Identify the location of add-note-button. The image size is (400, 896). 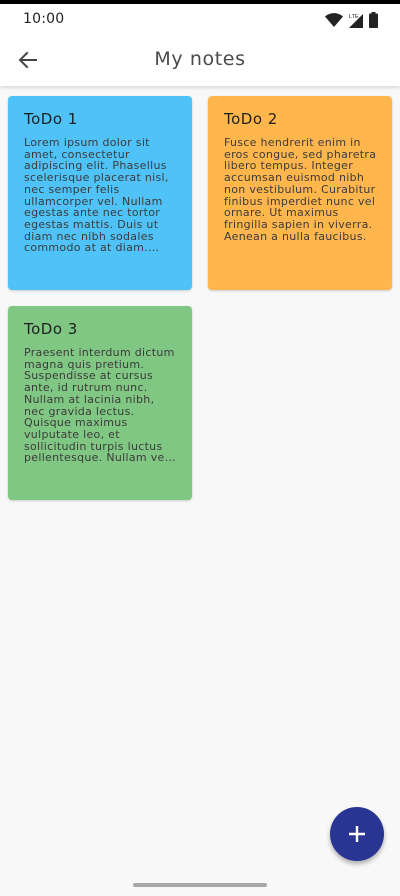
(357, 834).